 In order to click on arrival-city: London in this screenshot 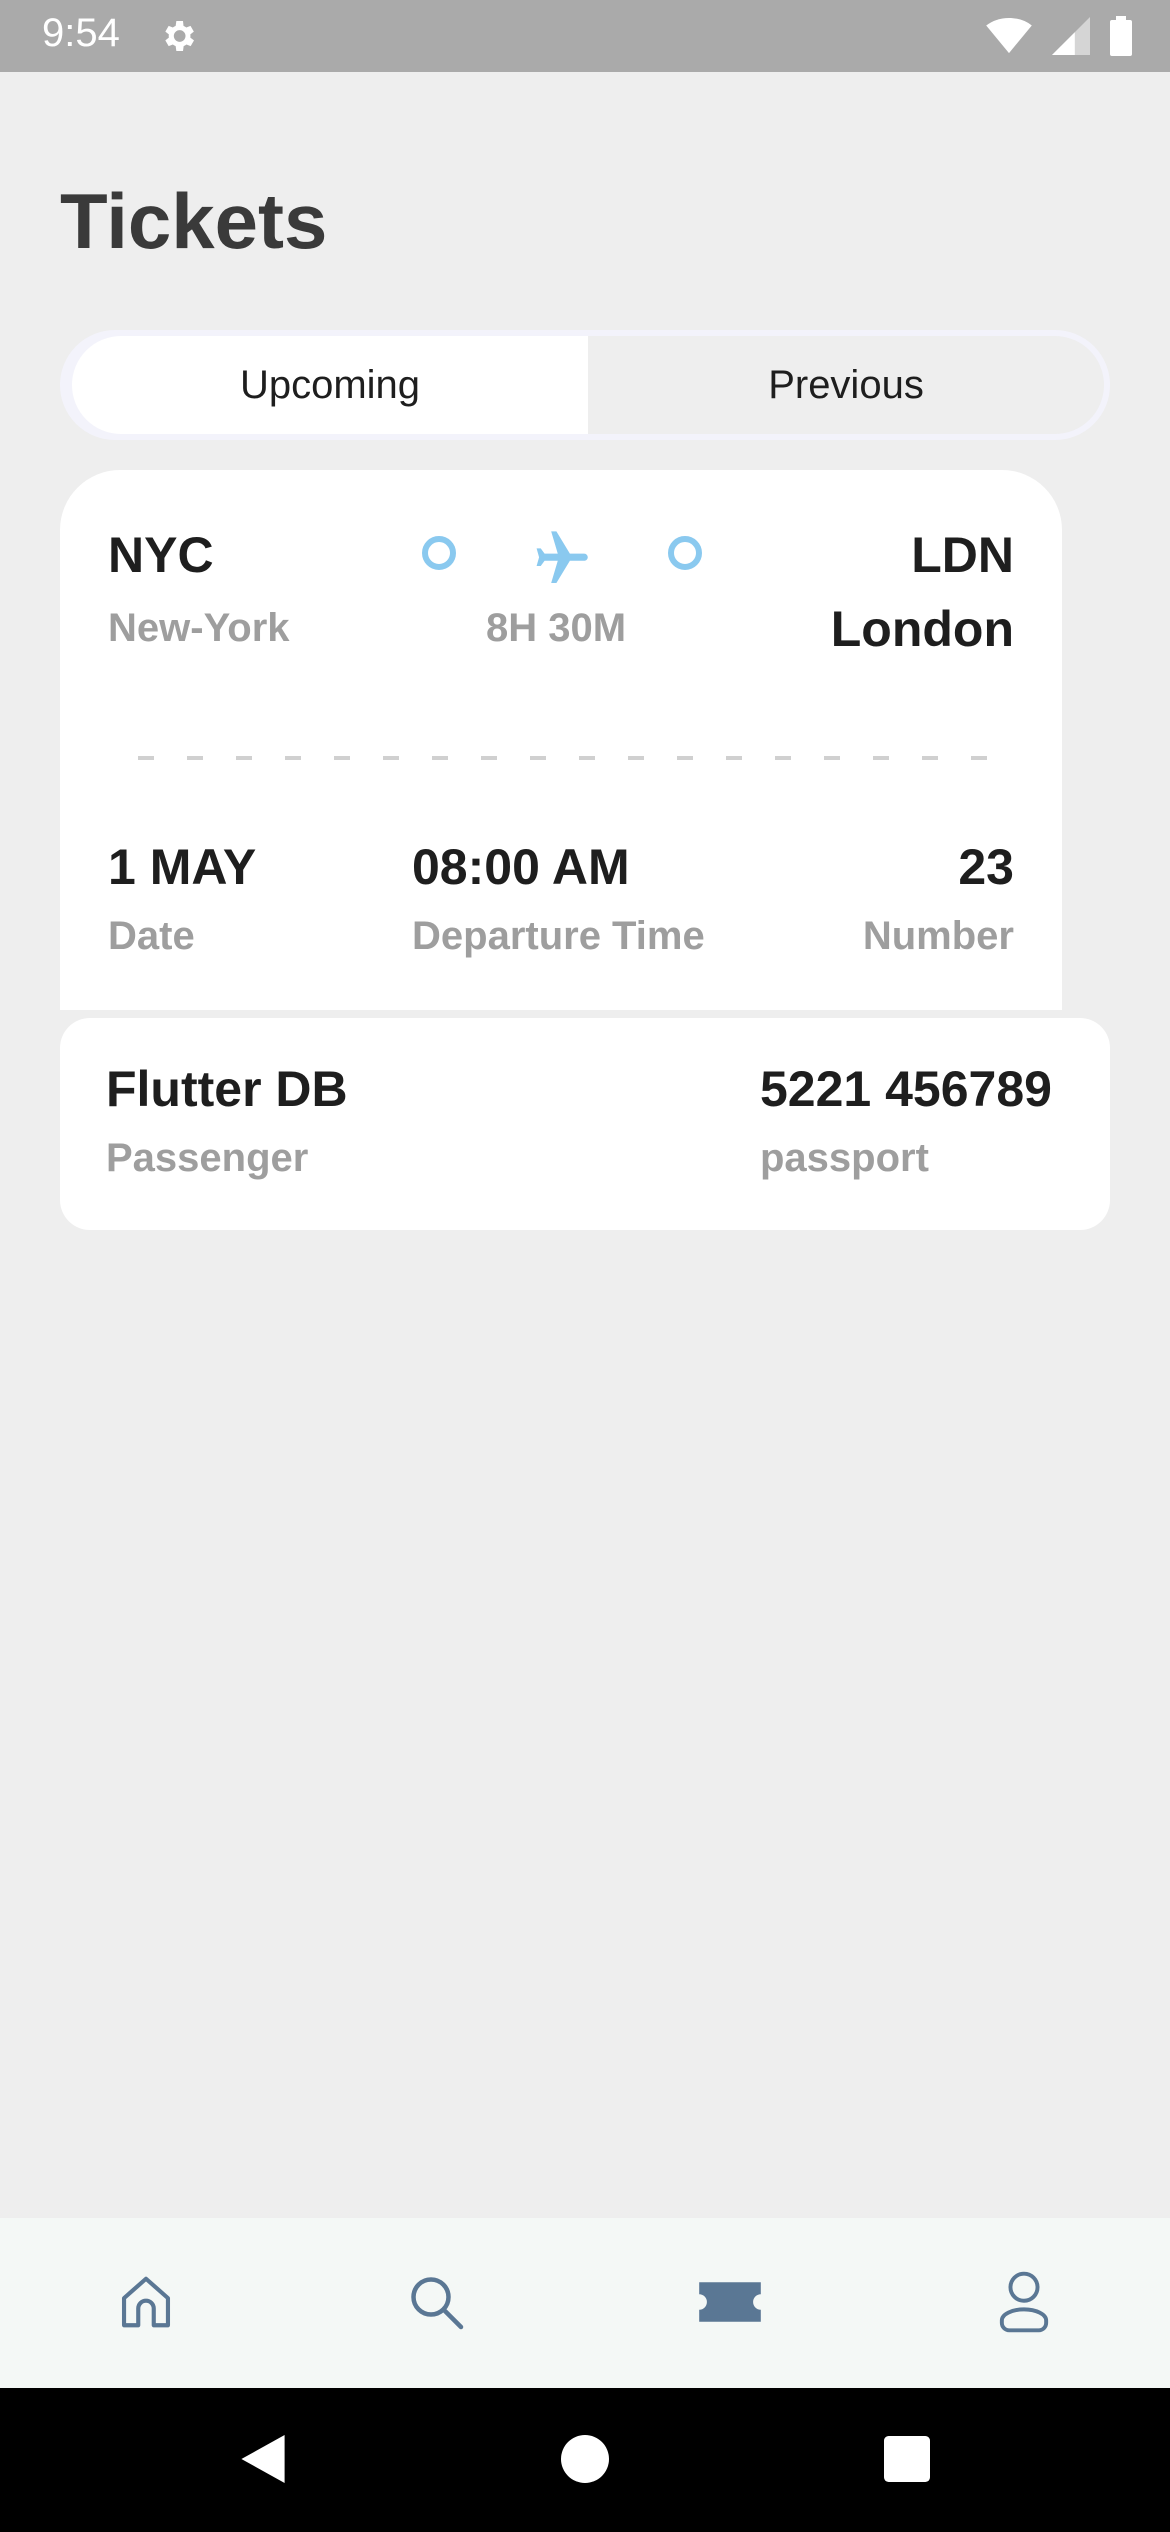, I will do `click(922, 629)`.